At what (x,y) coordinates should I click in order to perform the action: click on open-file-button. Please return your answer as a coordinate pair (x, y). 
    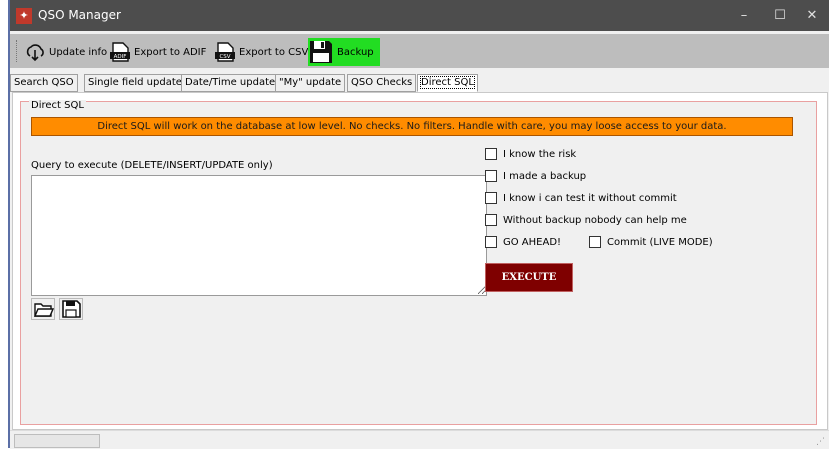
    Looking at the image, I should click on (43, 309).